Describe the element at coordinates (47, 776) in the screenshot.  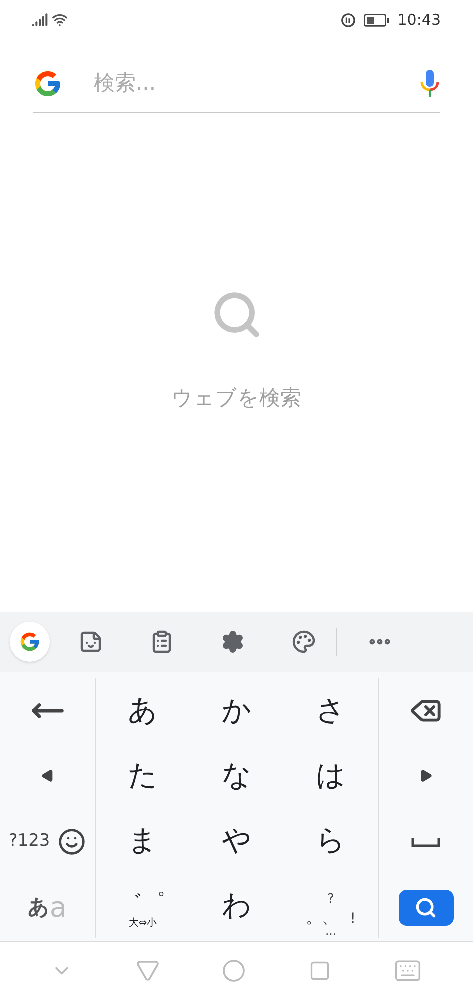
I see `left-triangle-icon` at that location.